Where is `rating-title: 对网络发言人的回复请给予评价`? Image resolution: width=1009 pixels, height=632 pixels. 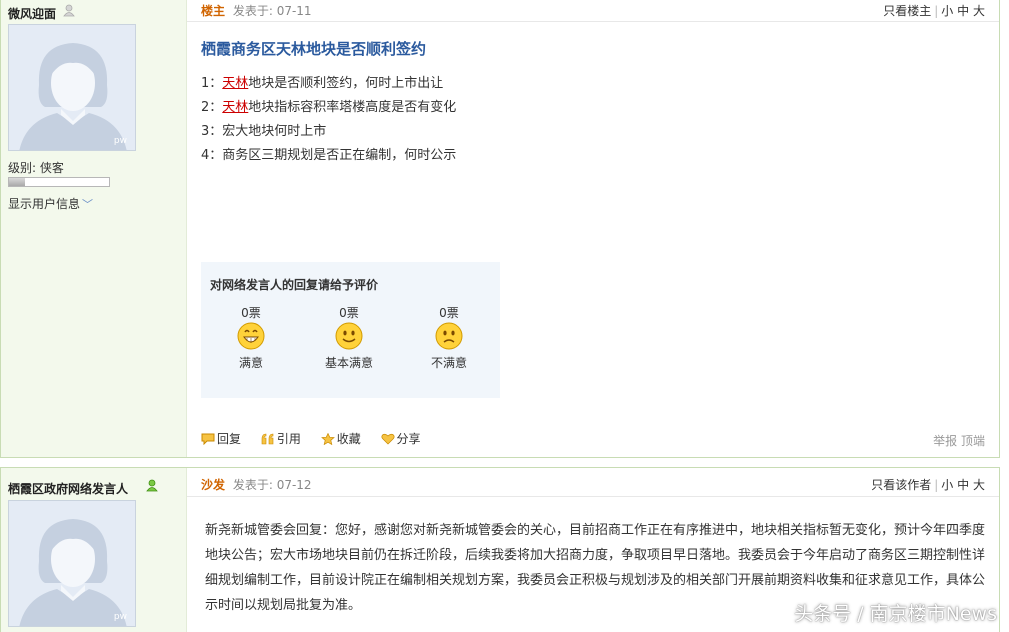 rating-title: 对网络发言人的回复请给予评价 is located at coordinates (294, 285).